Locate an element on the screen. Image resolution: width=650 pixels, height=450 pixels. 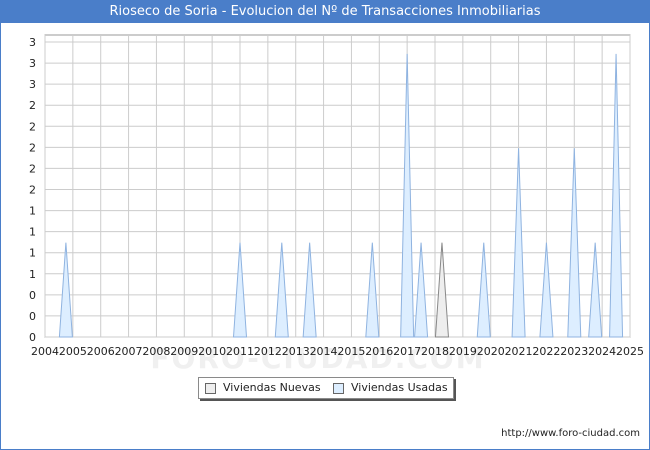
x-tick-label: 2019 is located at coordinates (463, 351).